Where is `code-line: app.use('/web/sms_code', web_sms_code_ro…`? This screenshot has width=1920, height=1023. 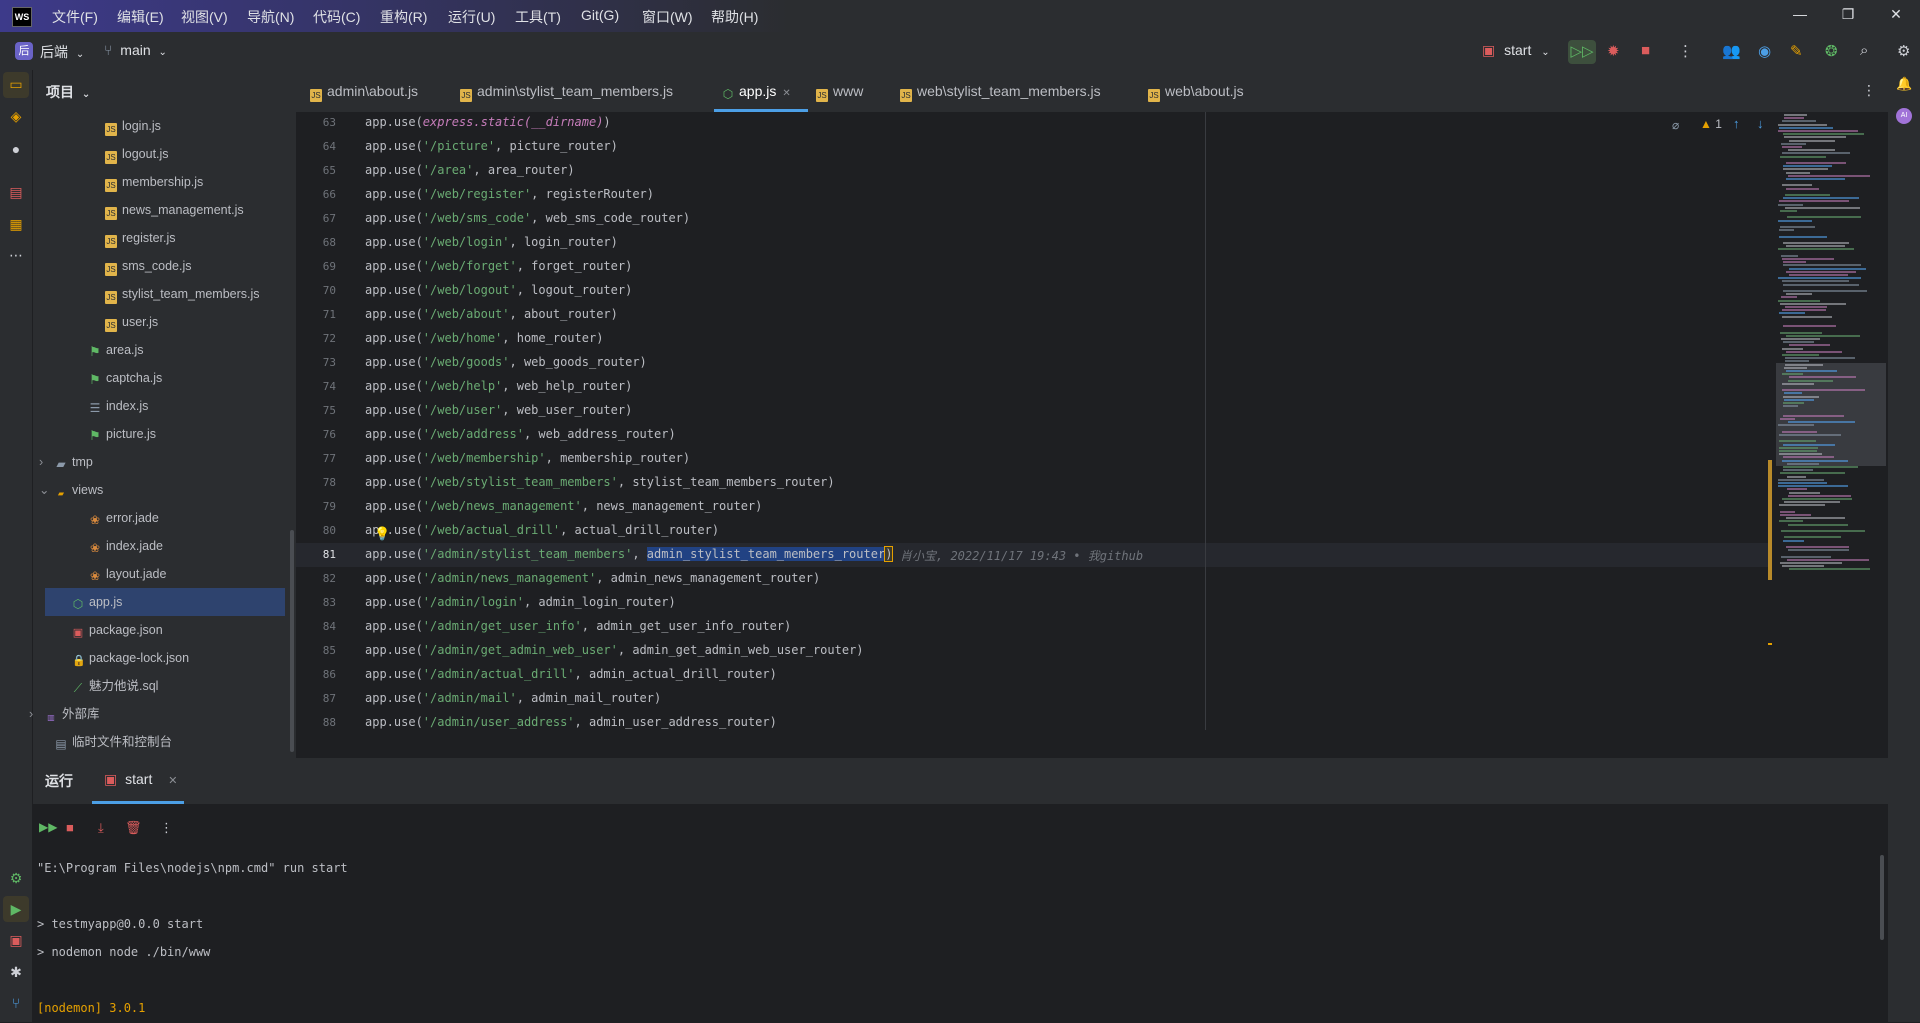 code-line: app.use('/web/sms_code', web_sms_code_ro… is located at coordinates (527, 218).